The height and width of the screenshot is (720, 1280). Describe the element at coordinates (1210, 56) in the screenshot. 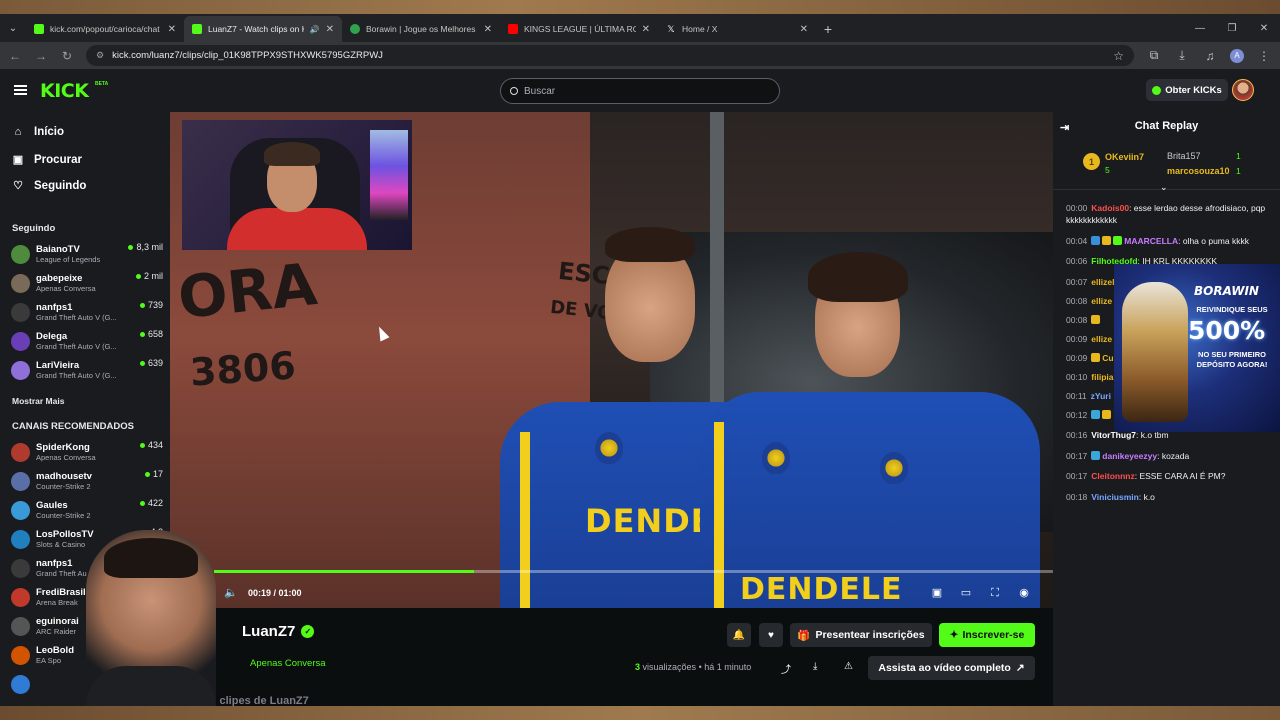

I see `media-control-icon: ♫` at that location.